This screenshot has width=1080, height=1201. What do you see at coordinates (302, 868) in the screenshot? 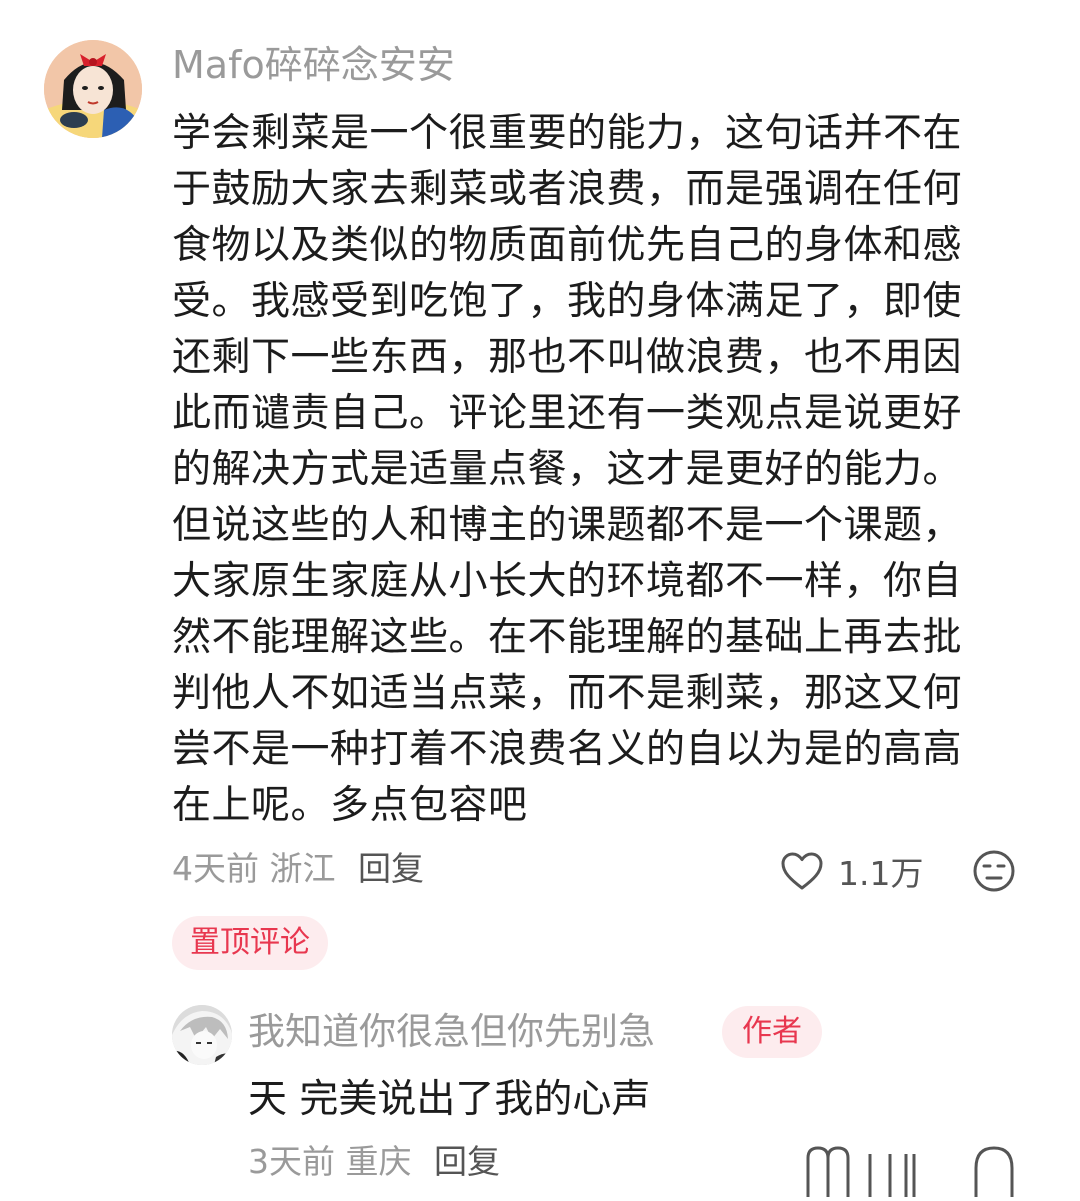
I see `comment-location: 浙江` at bounding box center [302, 868].